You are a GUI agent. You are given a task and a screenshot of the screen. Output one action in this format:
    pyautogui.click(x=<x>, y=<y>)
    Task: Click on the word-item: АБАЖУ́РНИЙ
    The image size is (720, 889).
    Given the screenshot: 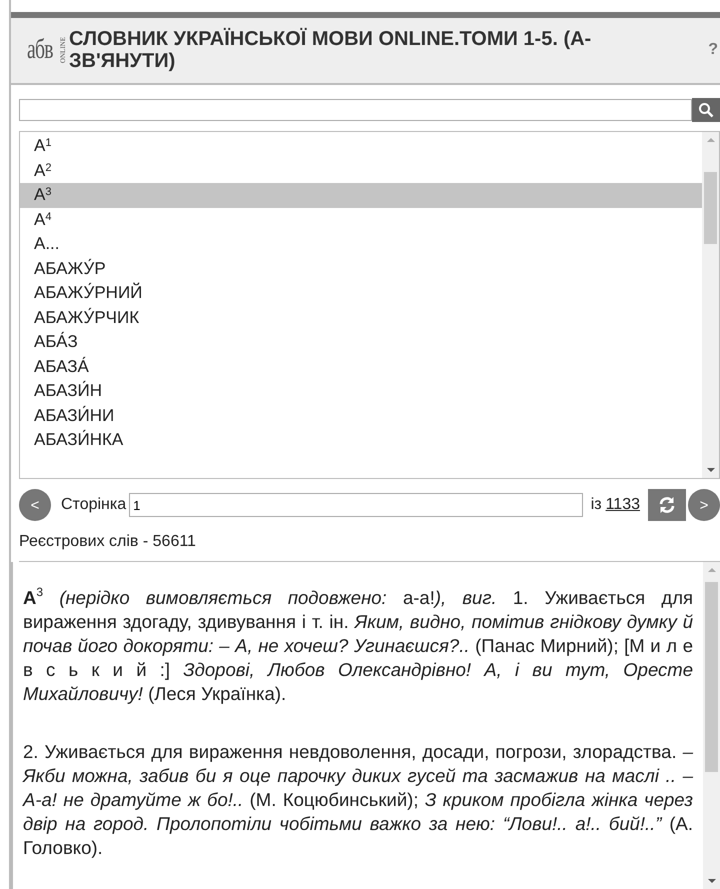 What is the action you would take?
    pyautogui.click(x=361, y=293)
    